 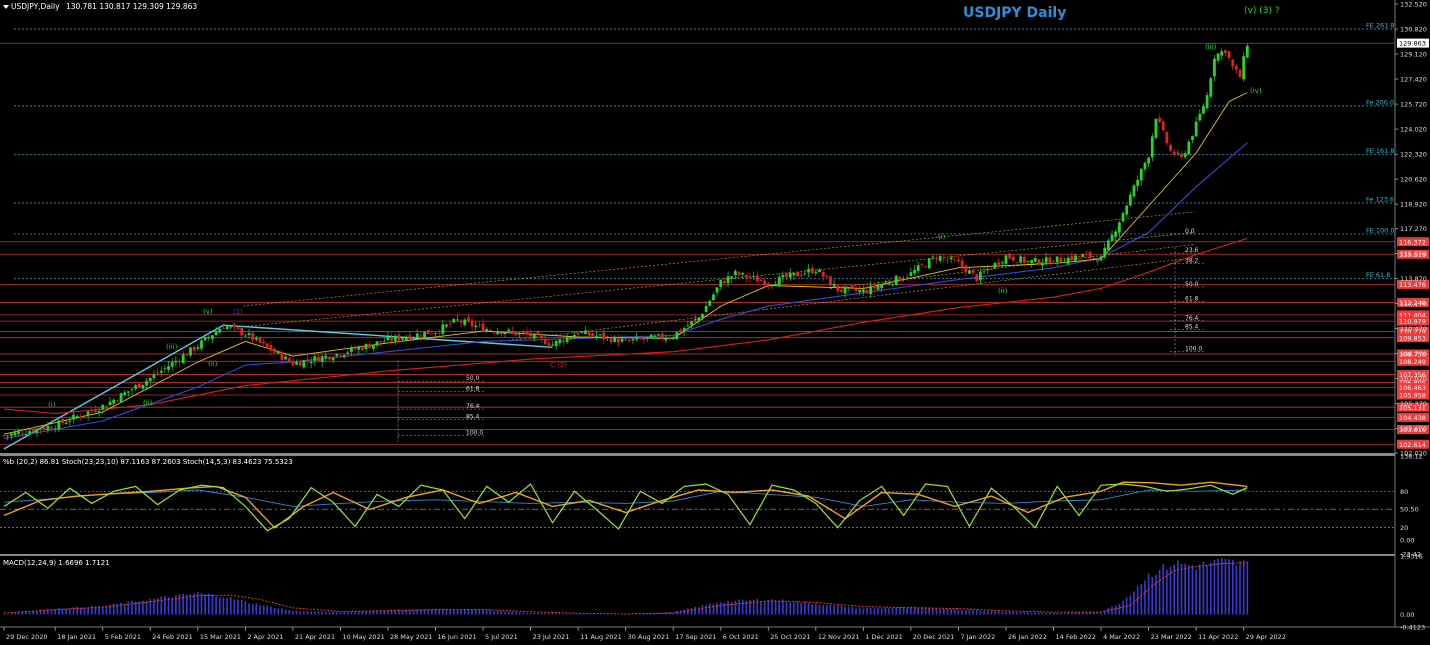 I want to click on chevron-down-icon, so click(x=6, y=7).